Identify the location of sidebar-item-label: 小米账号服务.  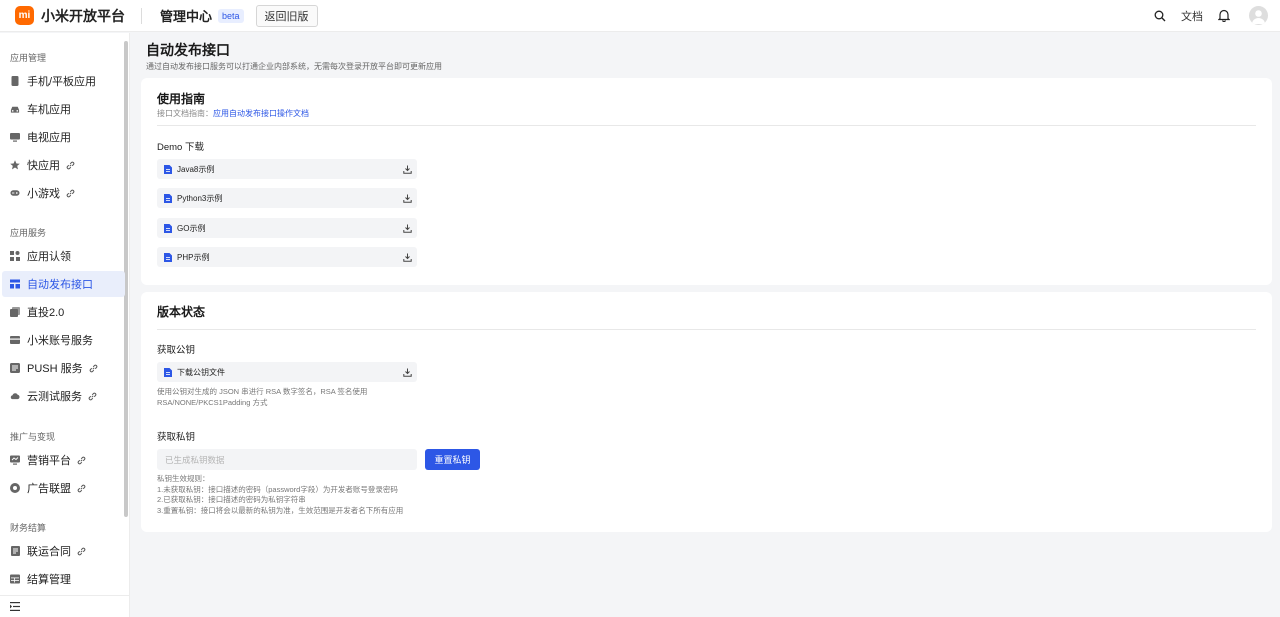
(60, 341).